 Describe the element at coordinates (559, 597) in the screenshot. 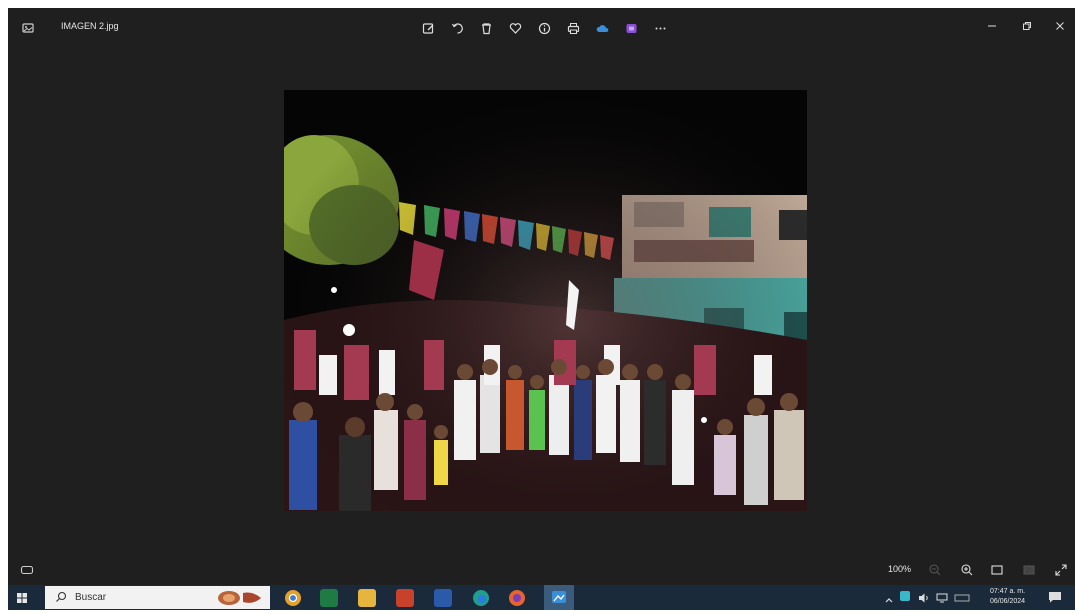

I see `photos-app-taskbar-active` at that location.